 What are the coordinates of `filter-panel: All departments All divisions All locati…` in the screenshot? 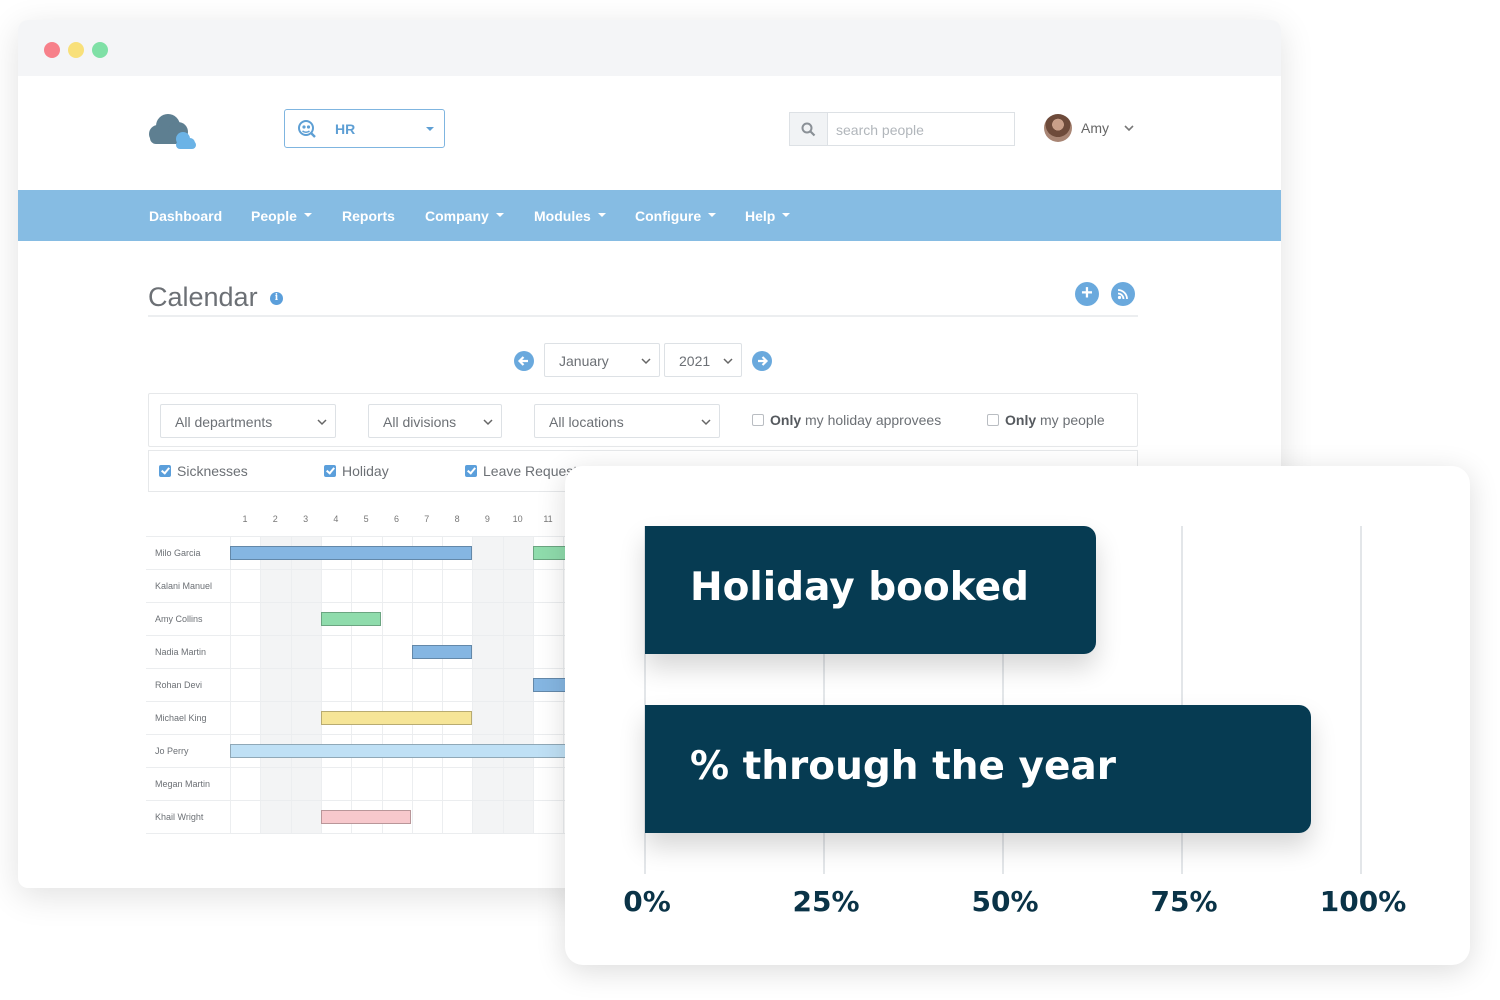 It's located at (643, 420).